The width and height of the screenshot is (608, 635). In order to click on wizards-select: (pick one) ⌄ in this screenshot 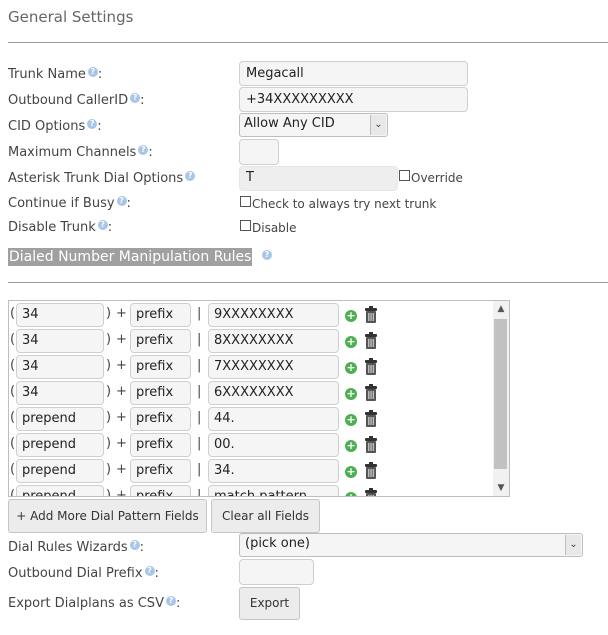, I will do `click(411, 545)`.